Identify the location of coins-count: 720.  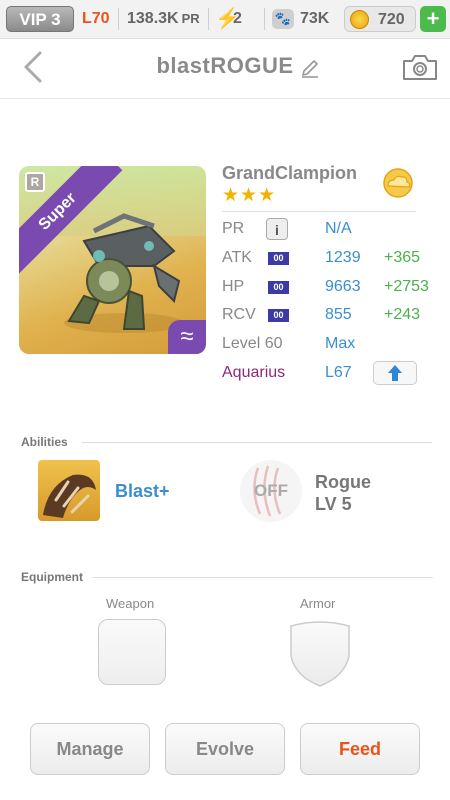
(391, 19).